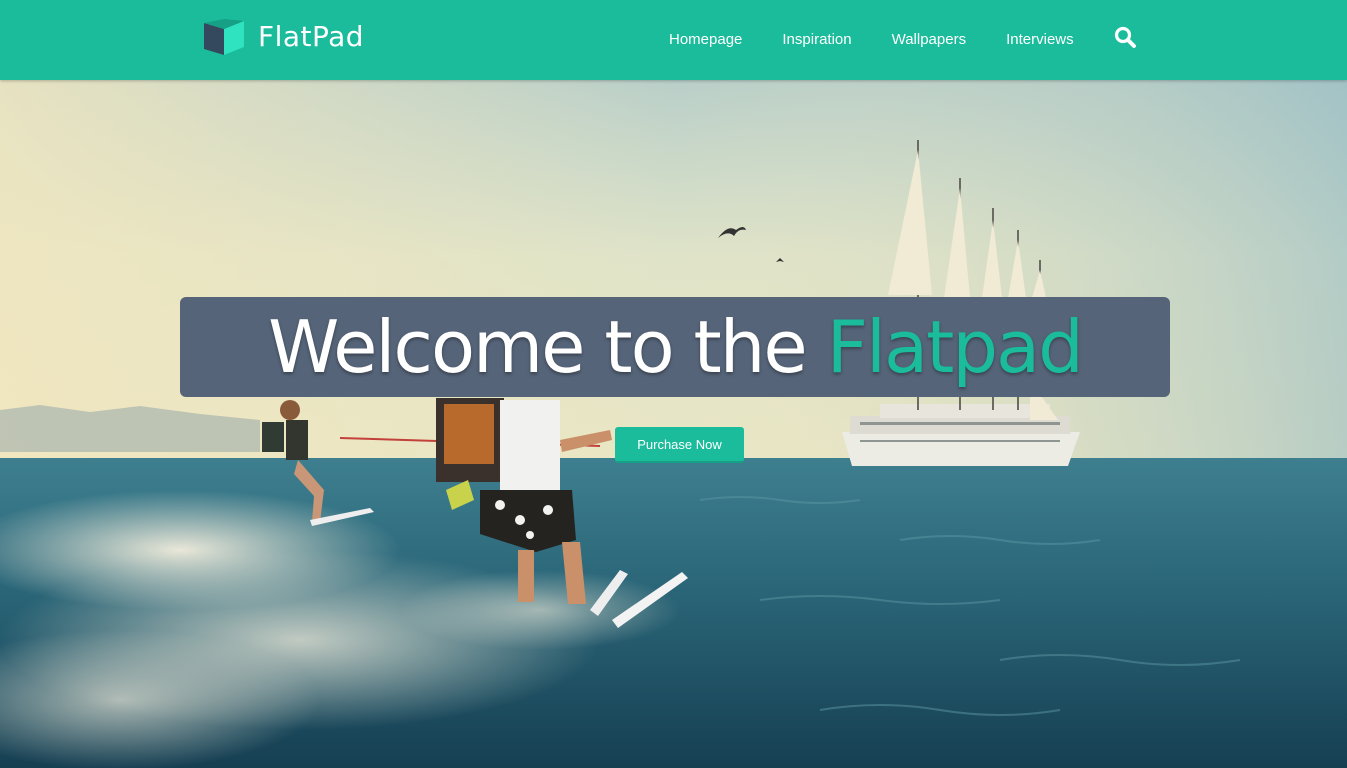  I want to click on nav-link-interviews: Interviews, so click(1040, 40).